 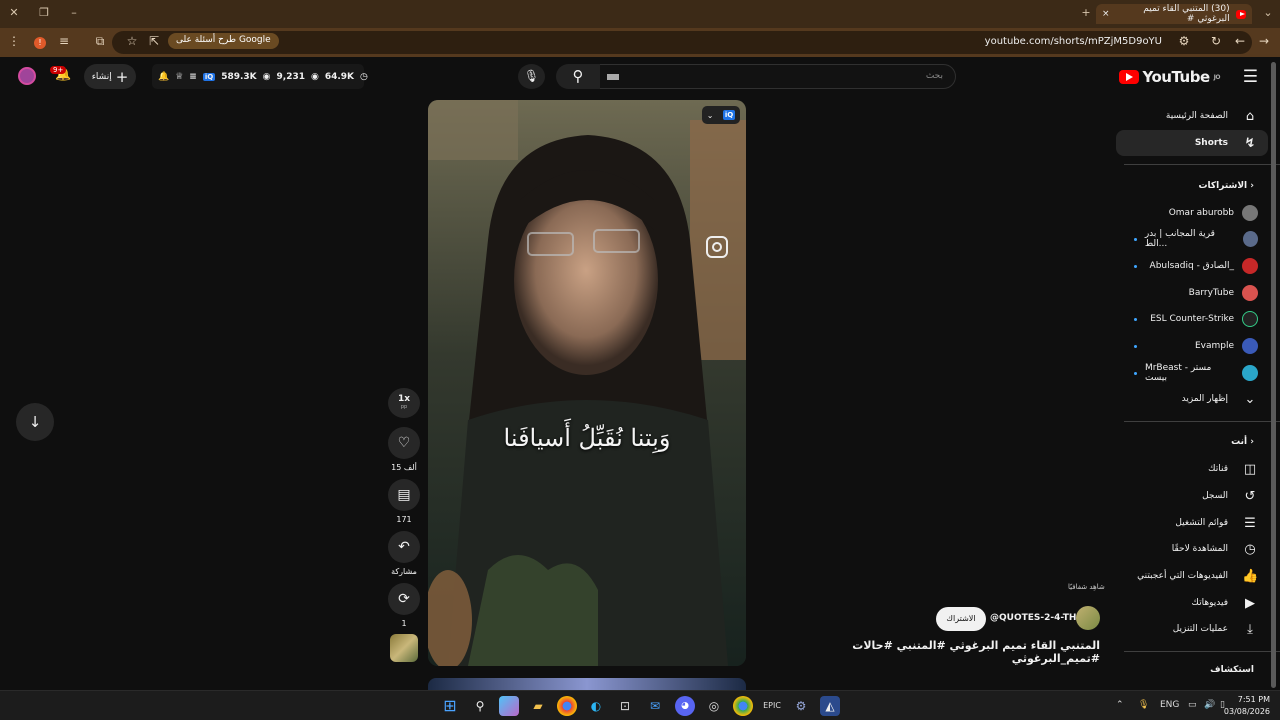 I want to click on account-avatar, so click(x=27, y=76).